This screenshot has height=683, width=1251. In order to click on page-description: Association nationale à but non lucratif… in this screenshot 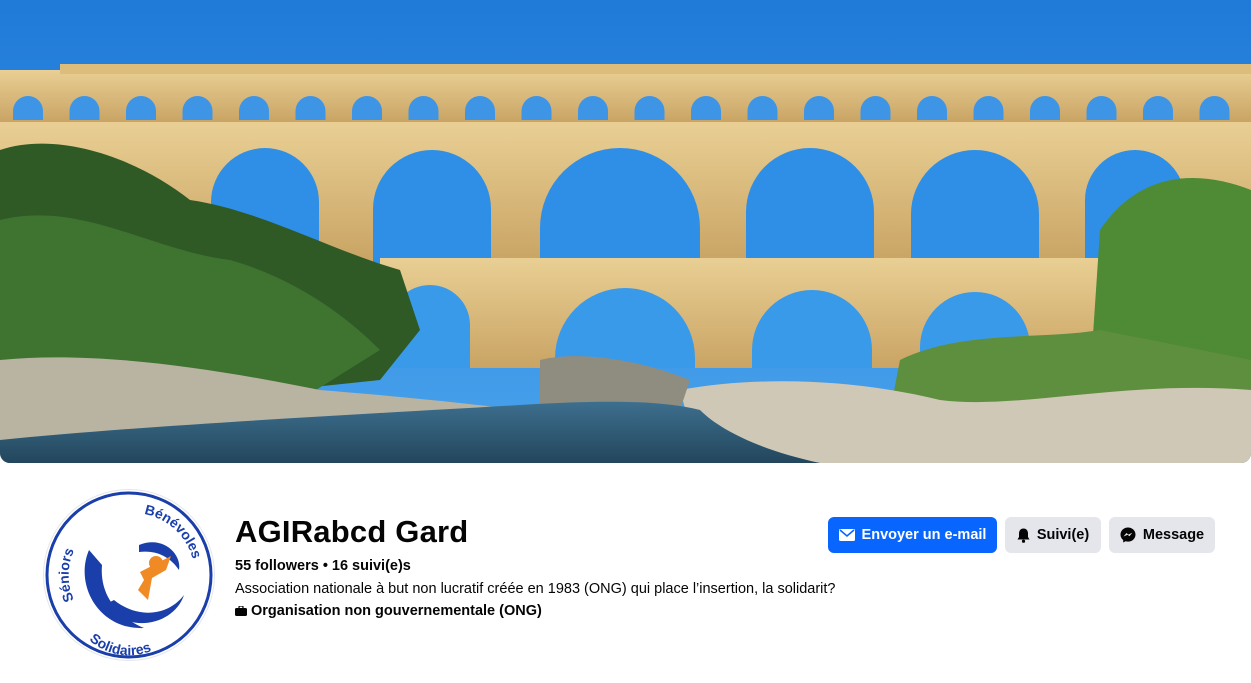, I will do `click(535, 589)`.